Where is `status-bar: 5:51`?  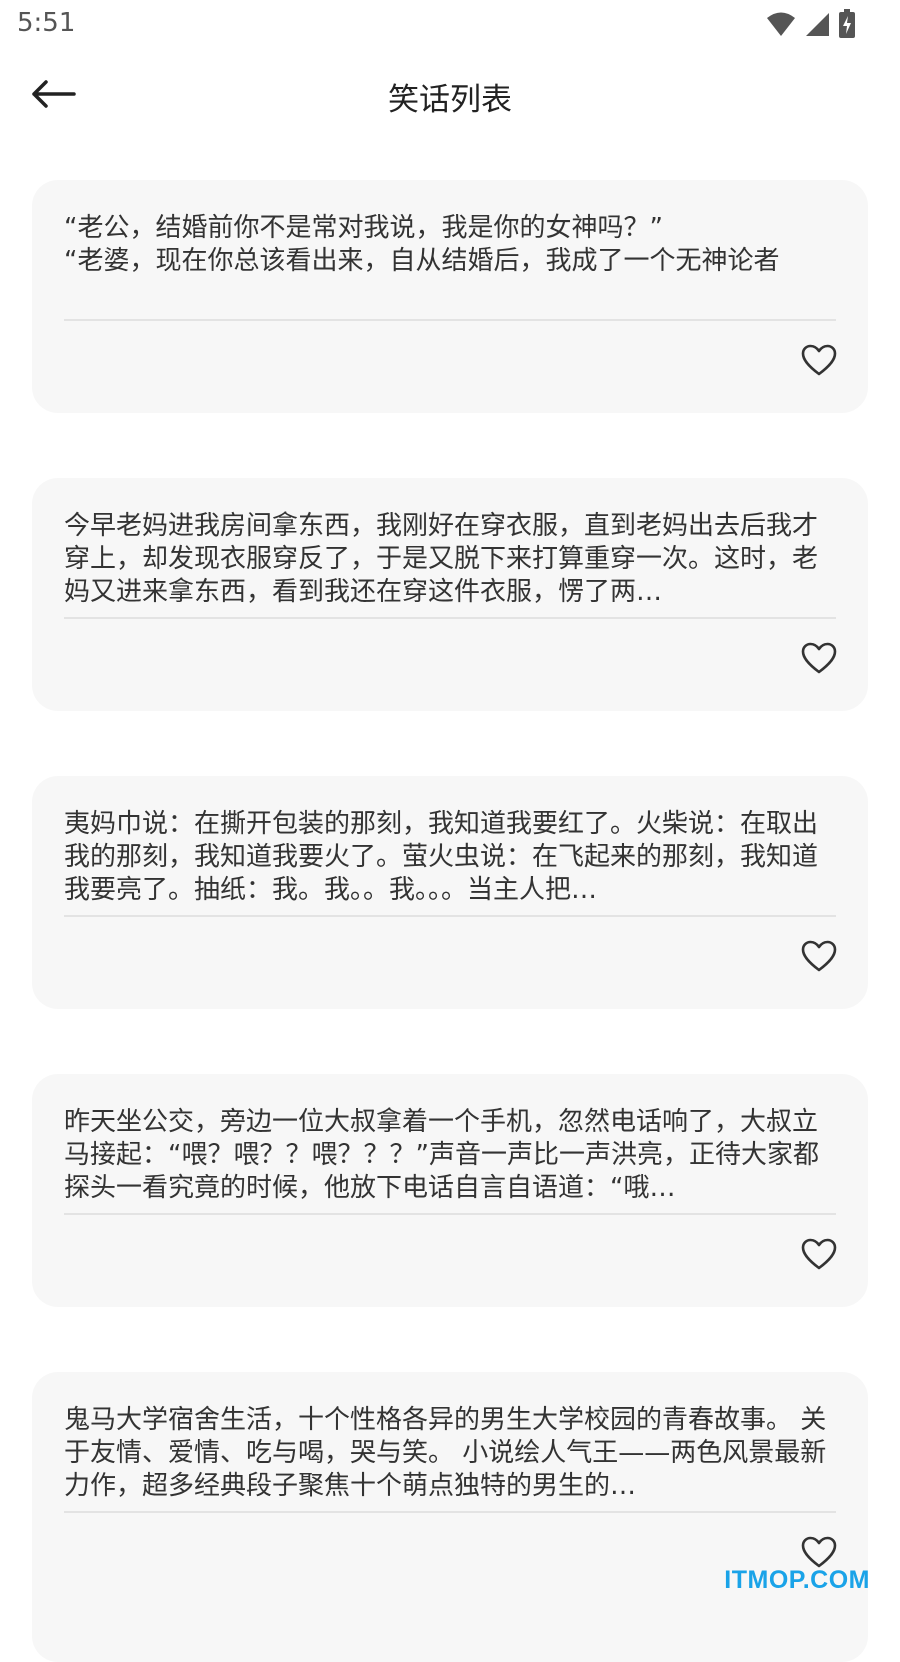 status-bar: 5:51 is located at coordinates (450, 24).